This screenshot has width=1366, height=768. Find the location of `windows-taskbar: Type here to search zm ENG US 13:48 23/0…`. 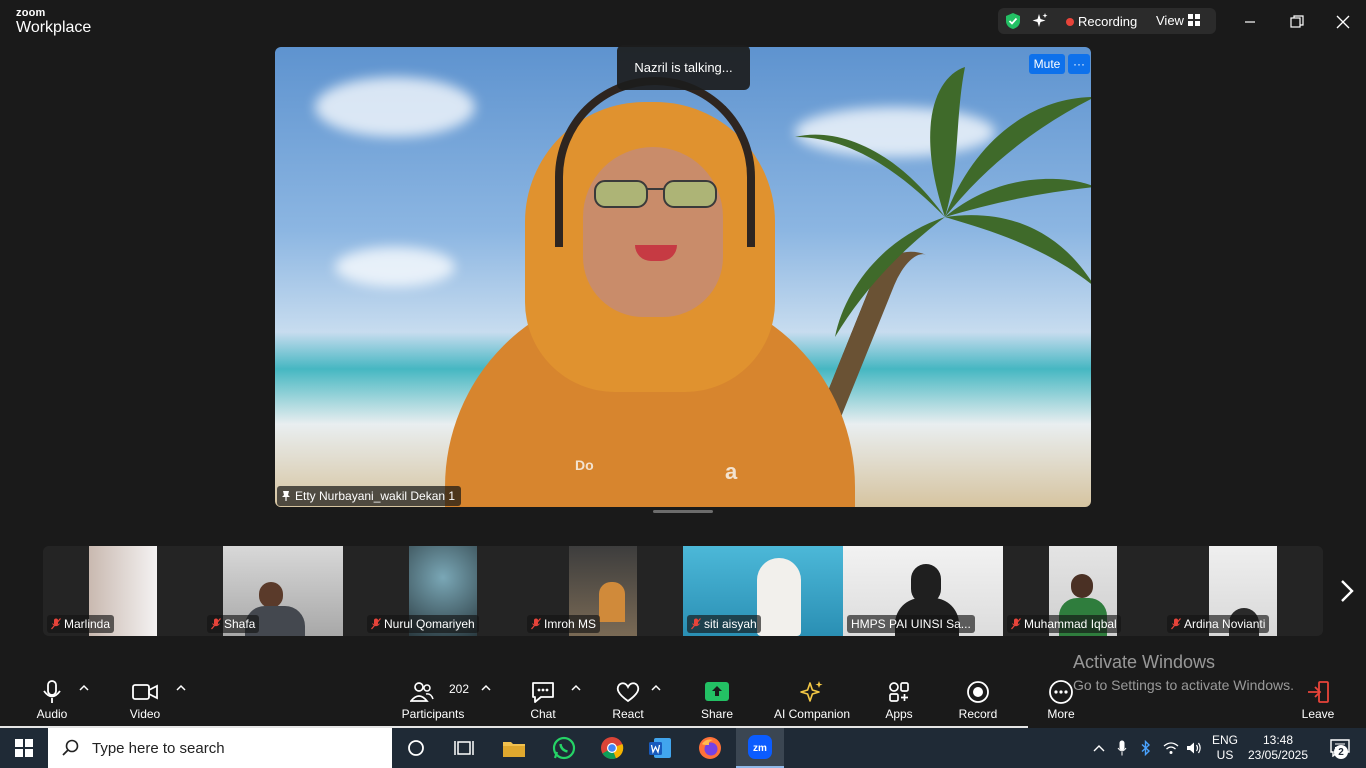

windows-taskbar: Type here to search zm ENG US 13:48 23/0… is located at coordinates (683, 748).